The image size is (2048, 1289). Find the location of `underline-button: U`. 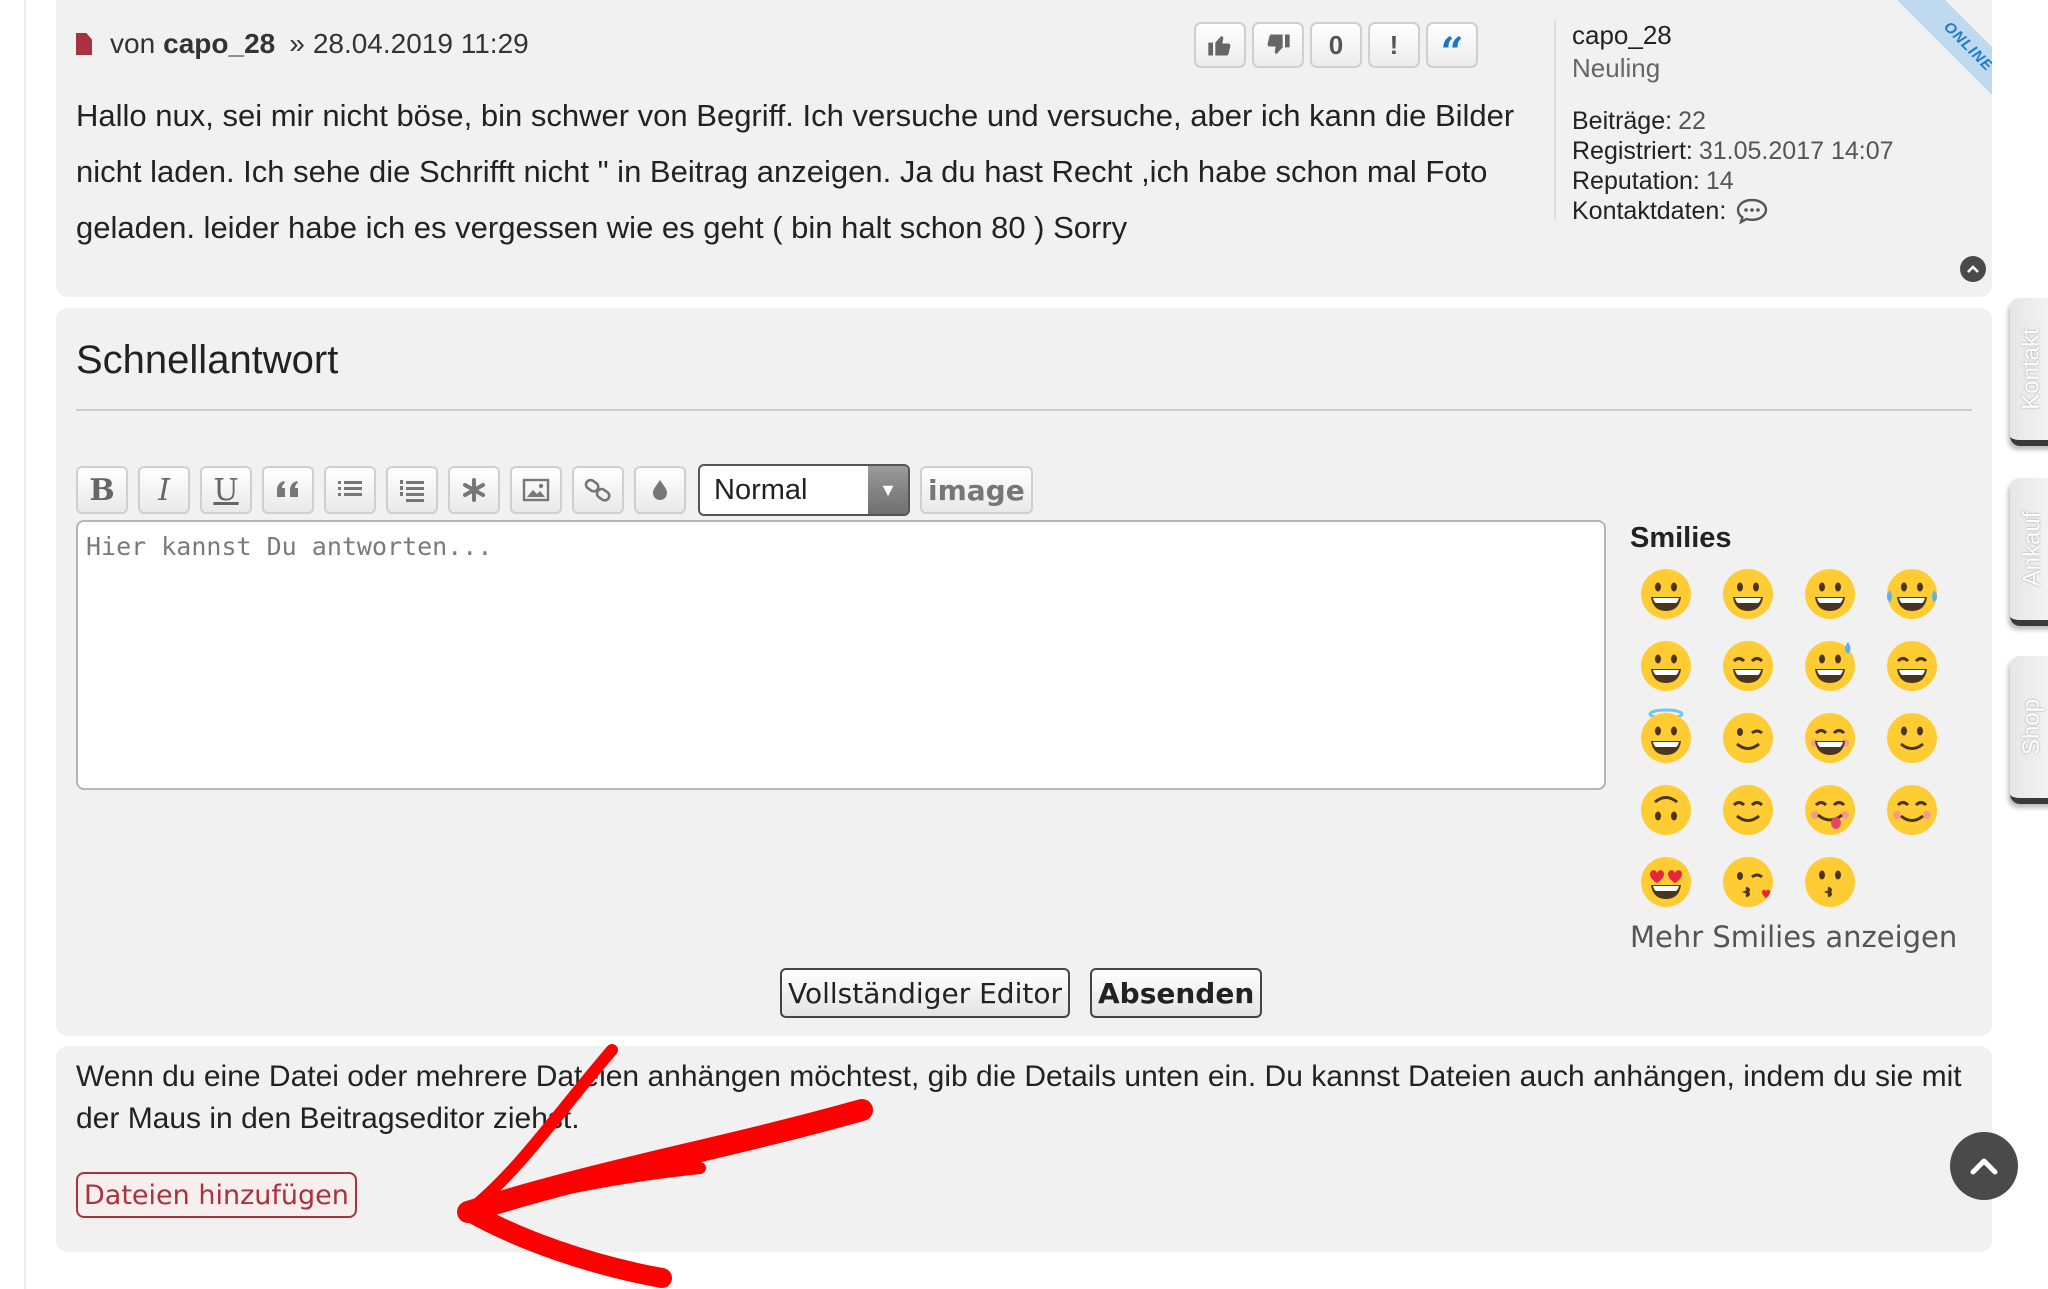

underline-button: U is located at coordinates (226, 490).